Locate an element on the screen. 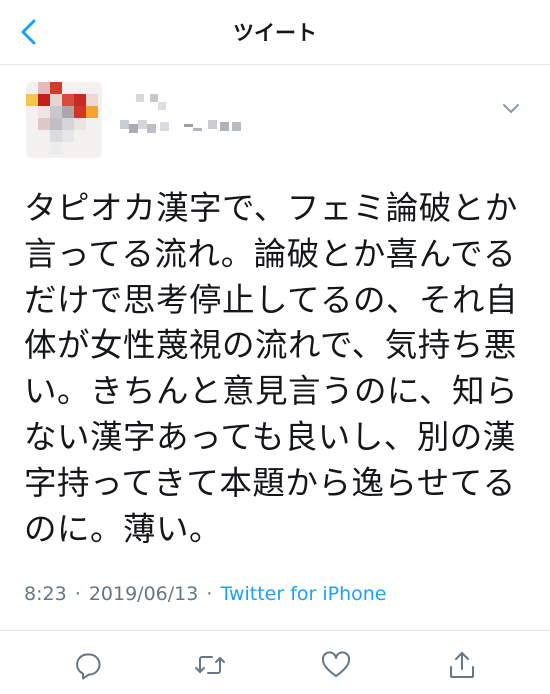 This screenshot has width=550, height=694. retweet-icon is located at coordinates (210, 665).